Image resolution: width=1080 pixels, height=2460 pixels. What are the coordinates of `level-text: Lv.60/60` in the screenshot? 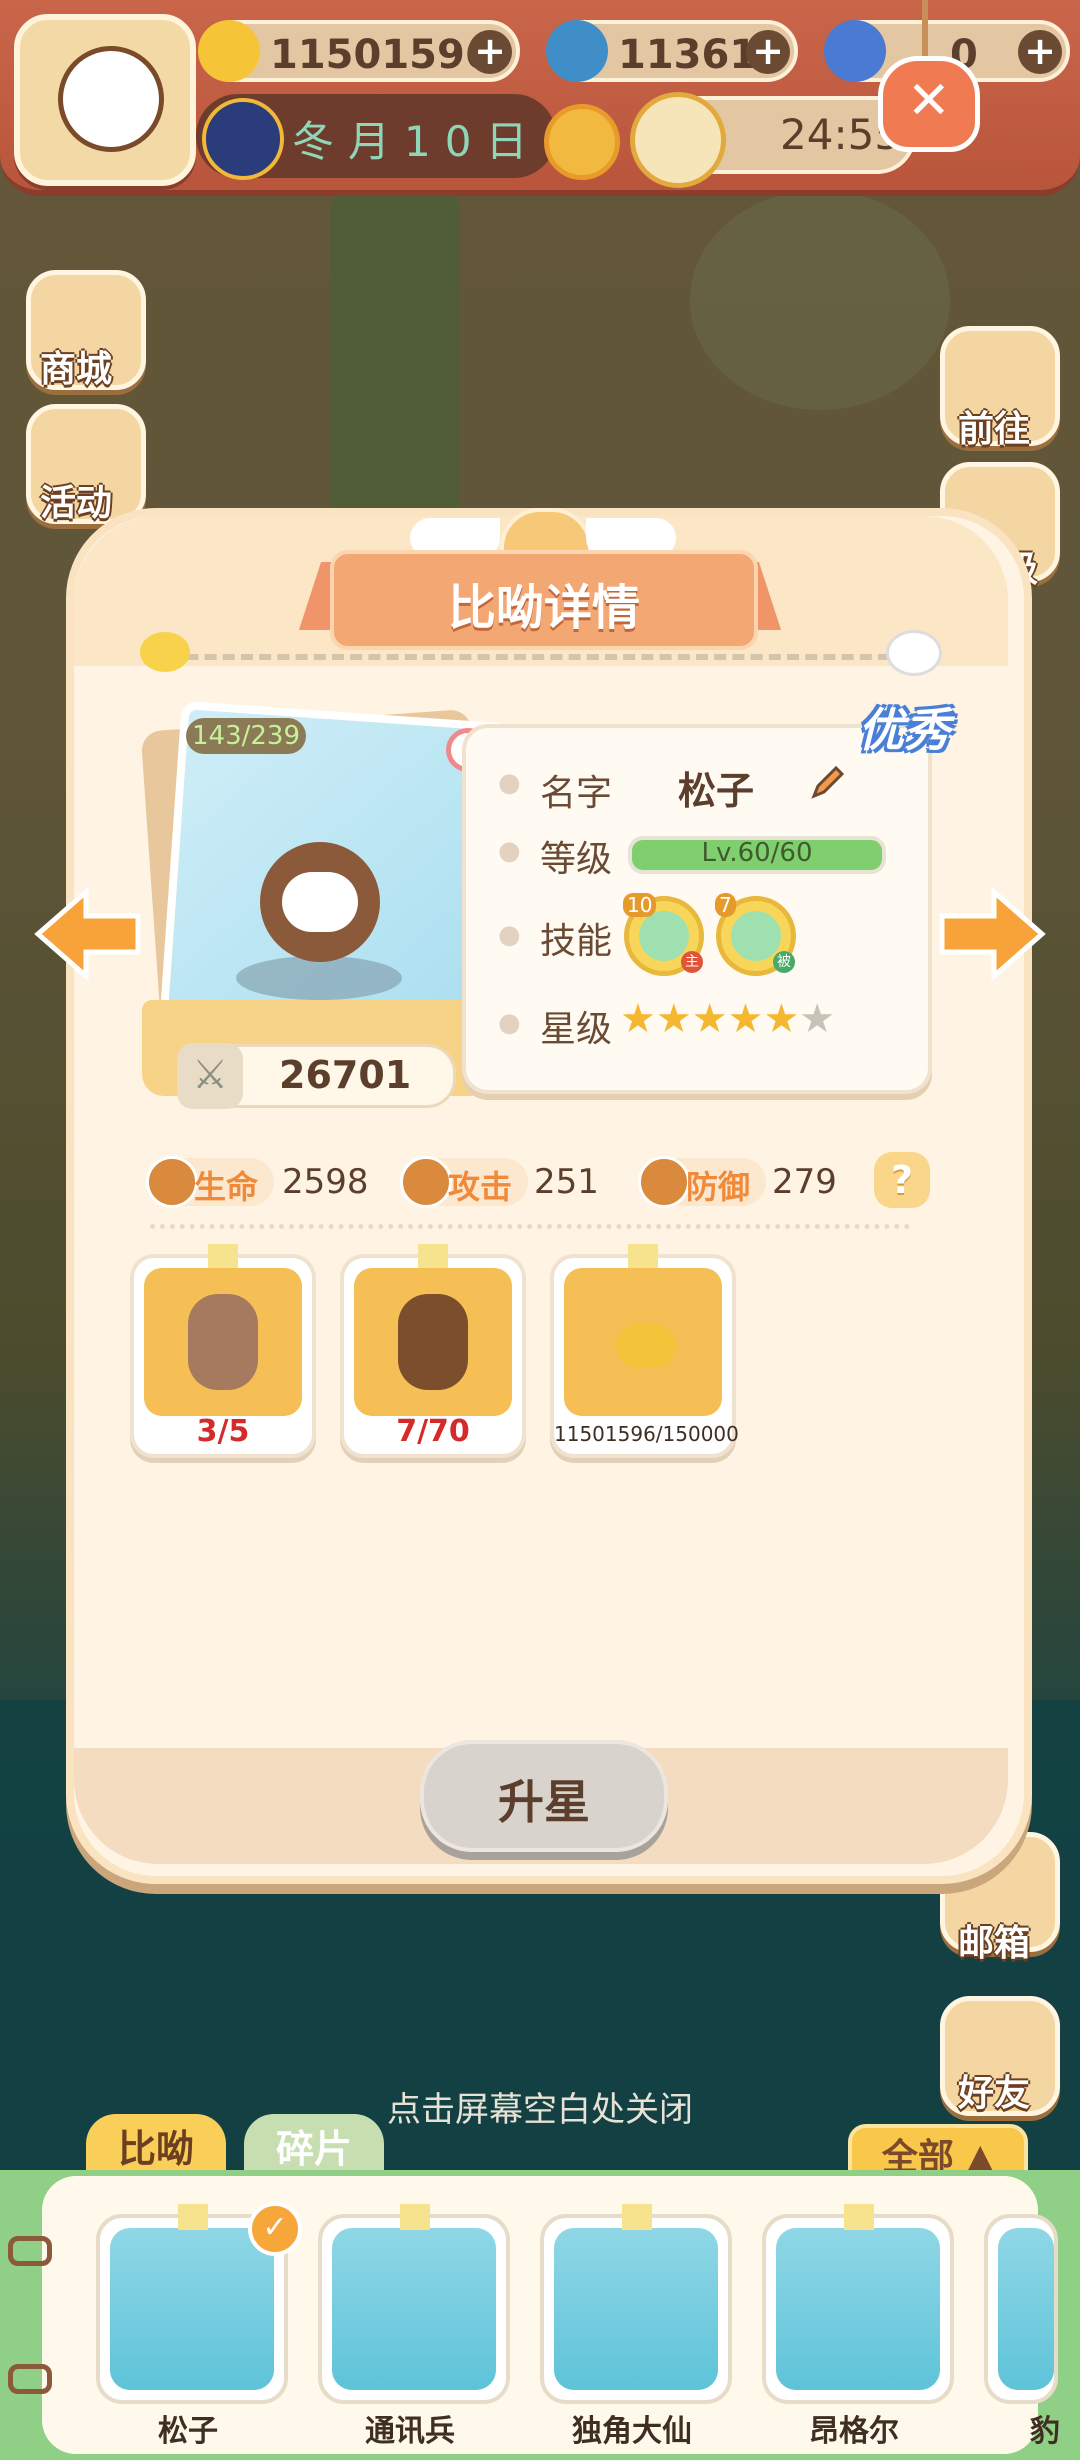 It's located at (757, 853).